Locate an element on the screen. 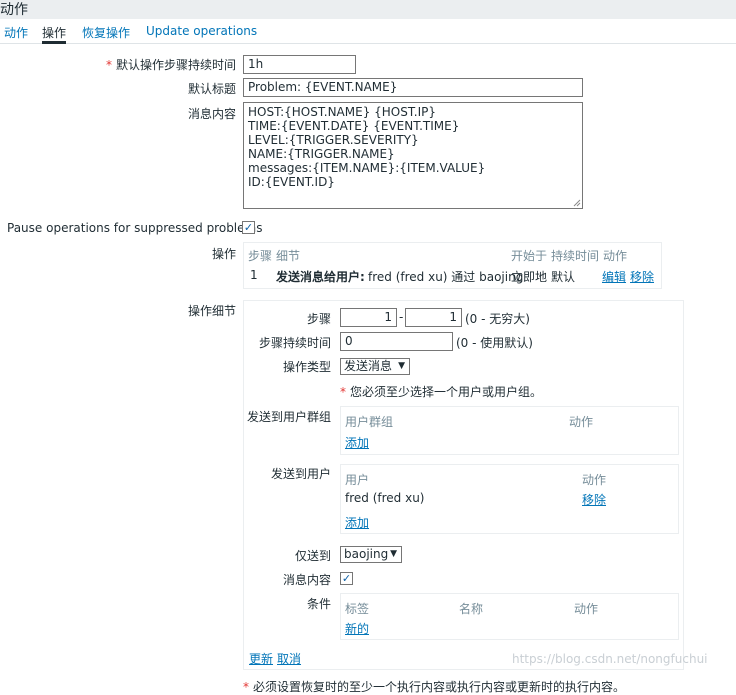 The image size is (736, 695). watermark-text: https://blog.csdn.net/nongfuchui is located at coordinates (610, 659).